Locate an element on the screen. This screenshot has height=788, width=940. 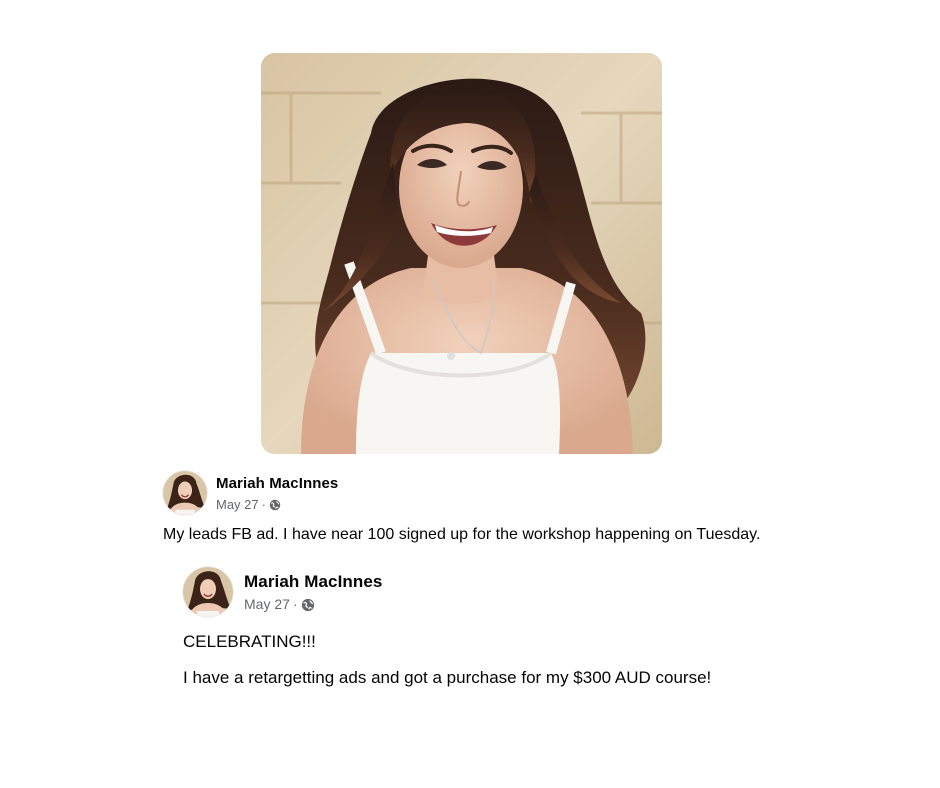
post-header: Mariah MacInnes May 27 · is located at coordinates (513, 493).